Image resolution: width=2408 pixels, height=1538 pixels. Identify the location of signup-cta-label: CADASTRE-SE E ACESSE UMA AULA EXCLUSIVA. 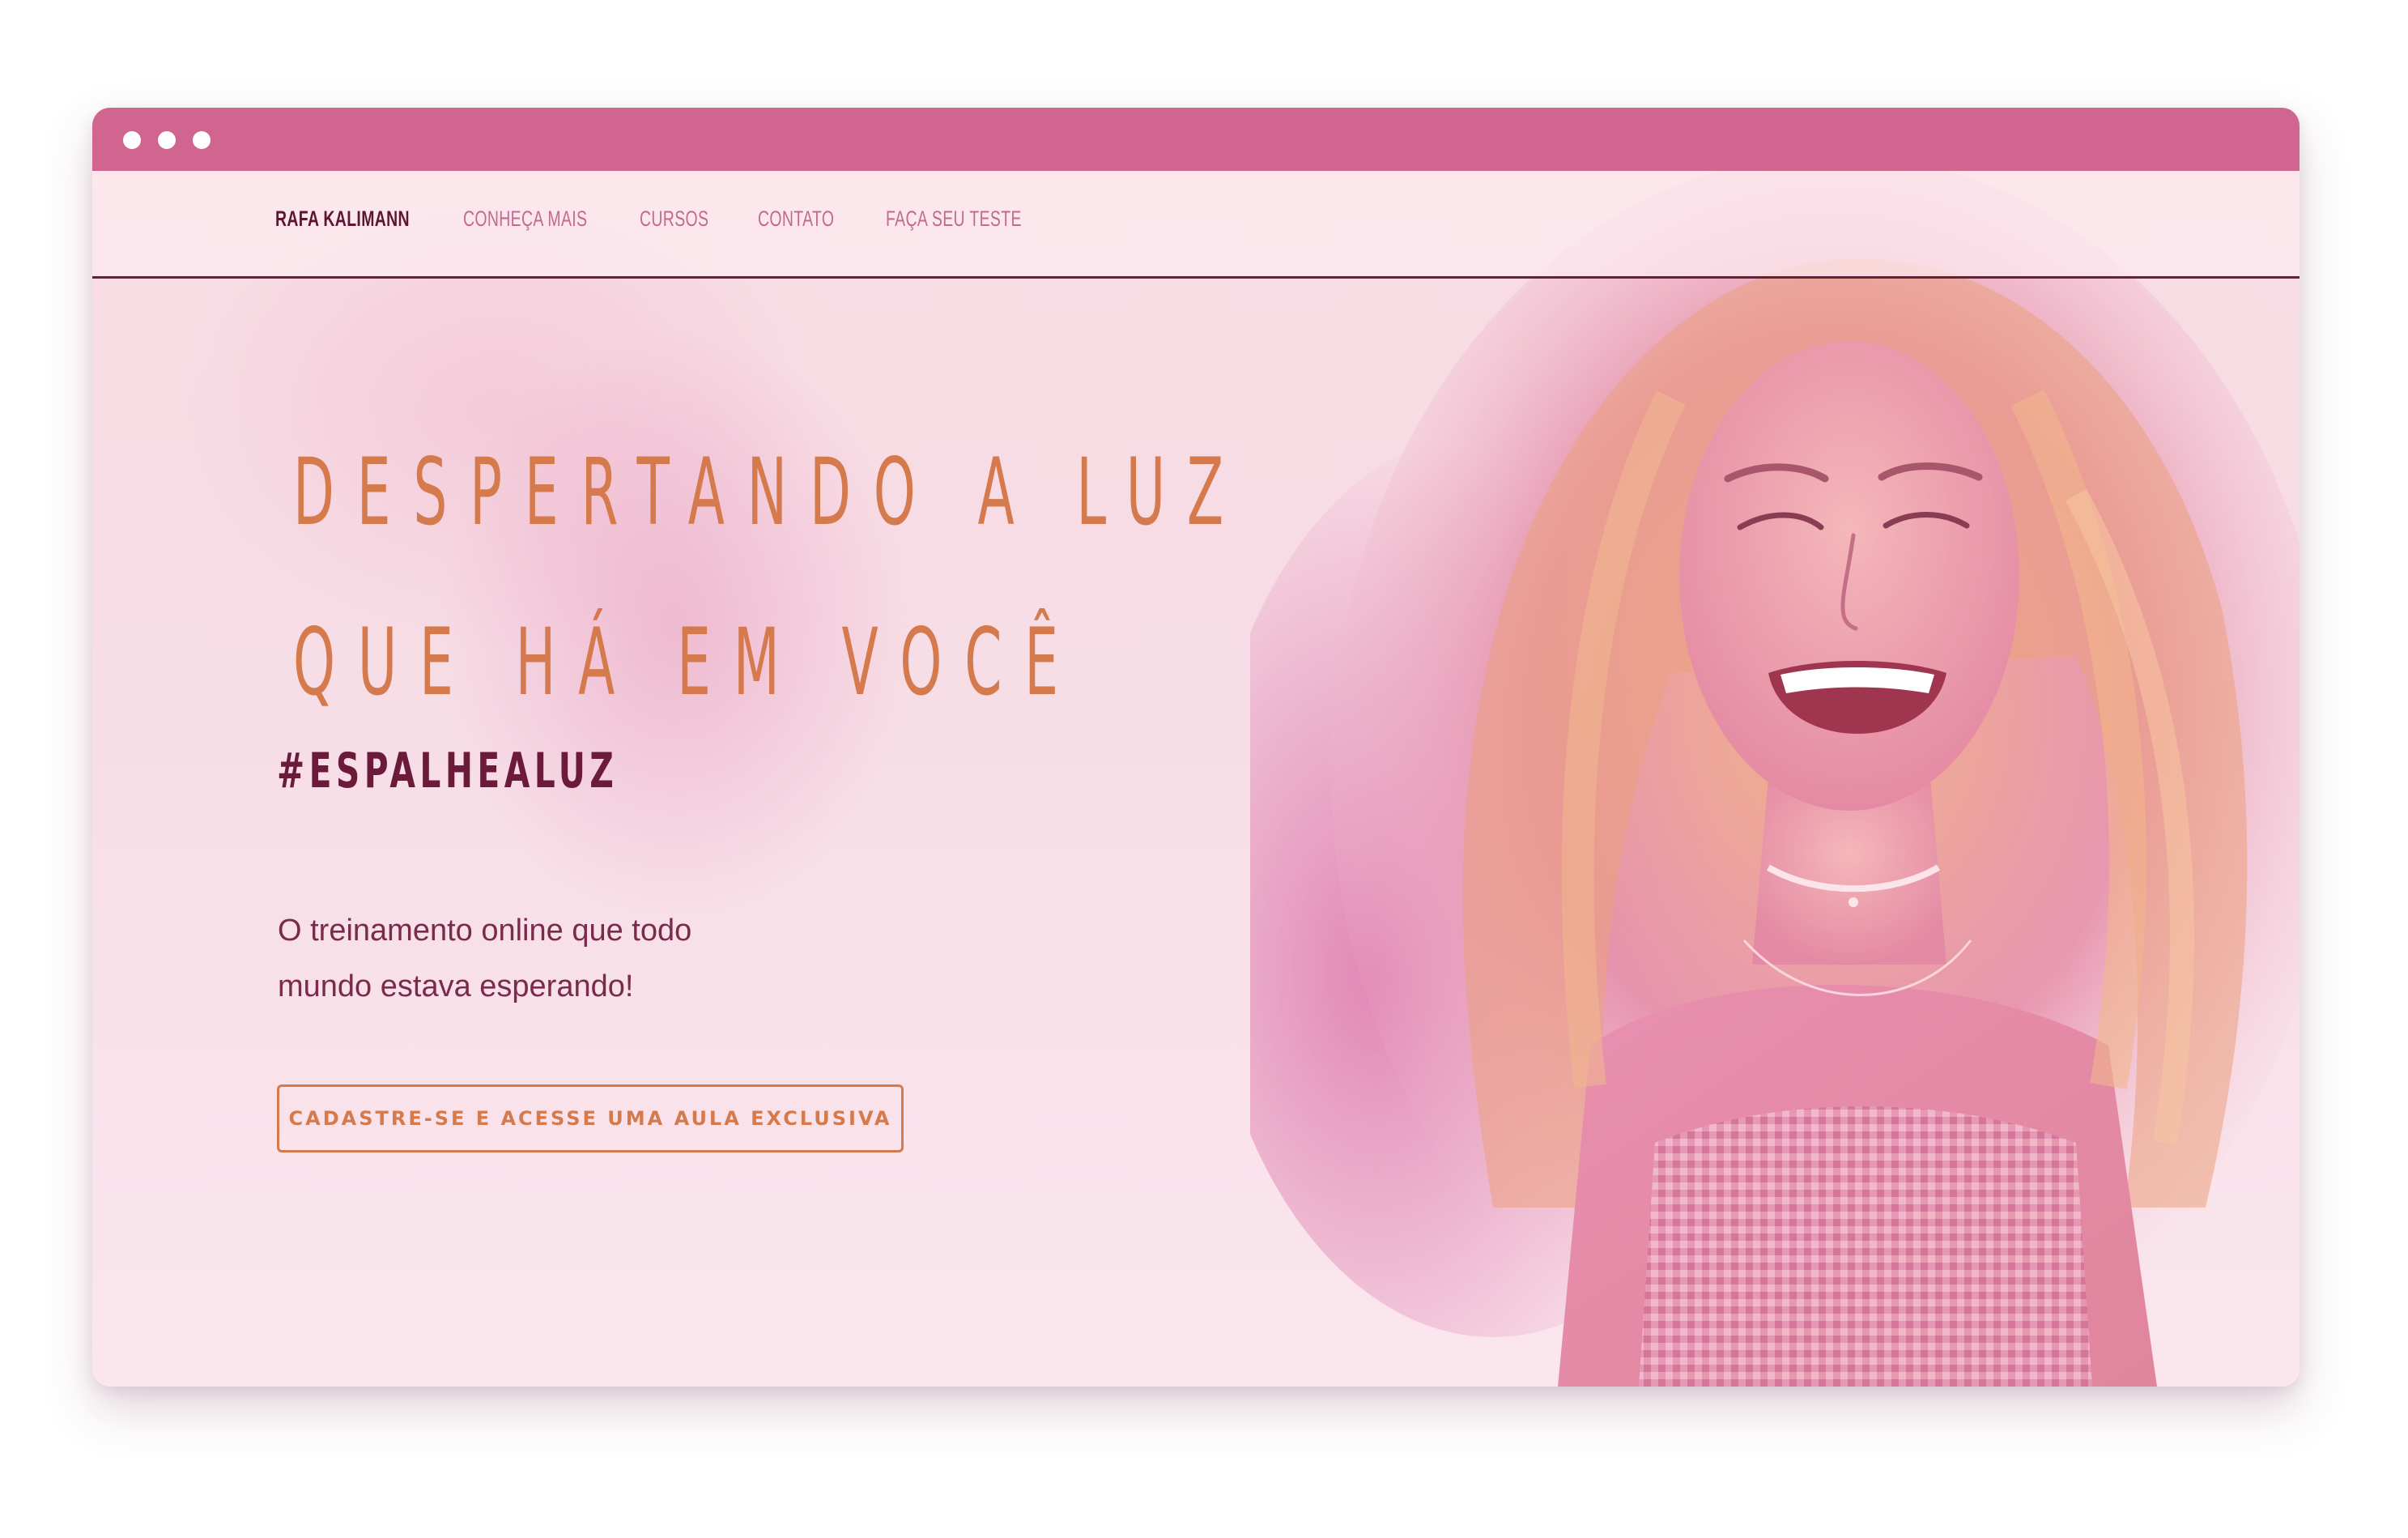
(590, 1118).